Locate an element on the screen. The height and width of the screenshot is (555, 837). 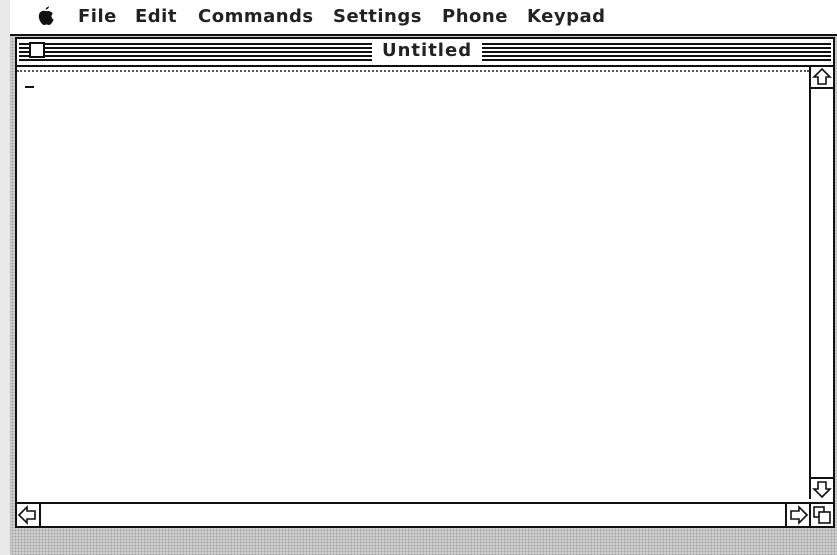
window-title-box: Untitled is located at coordinates (427, 51).